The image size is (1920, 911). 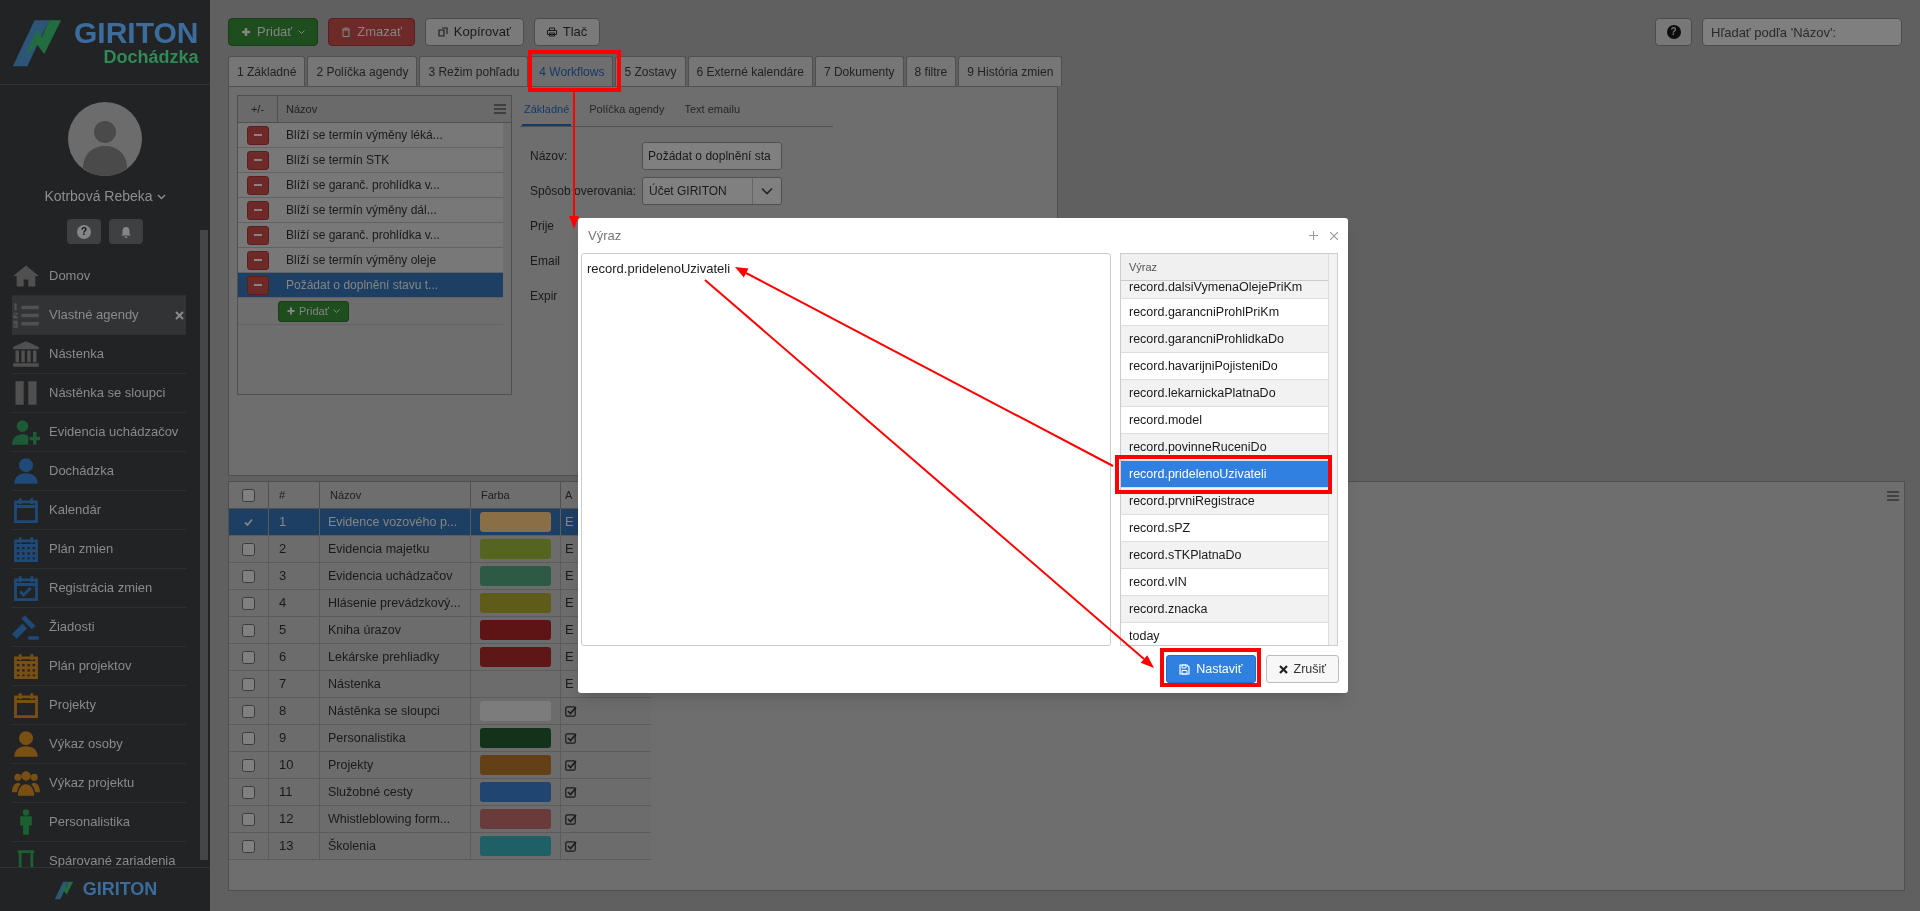 What do you see at coordinates (267, 71) in the screenshot?
I see `tab: 1 Základné` at bounding box center [267, 71].